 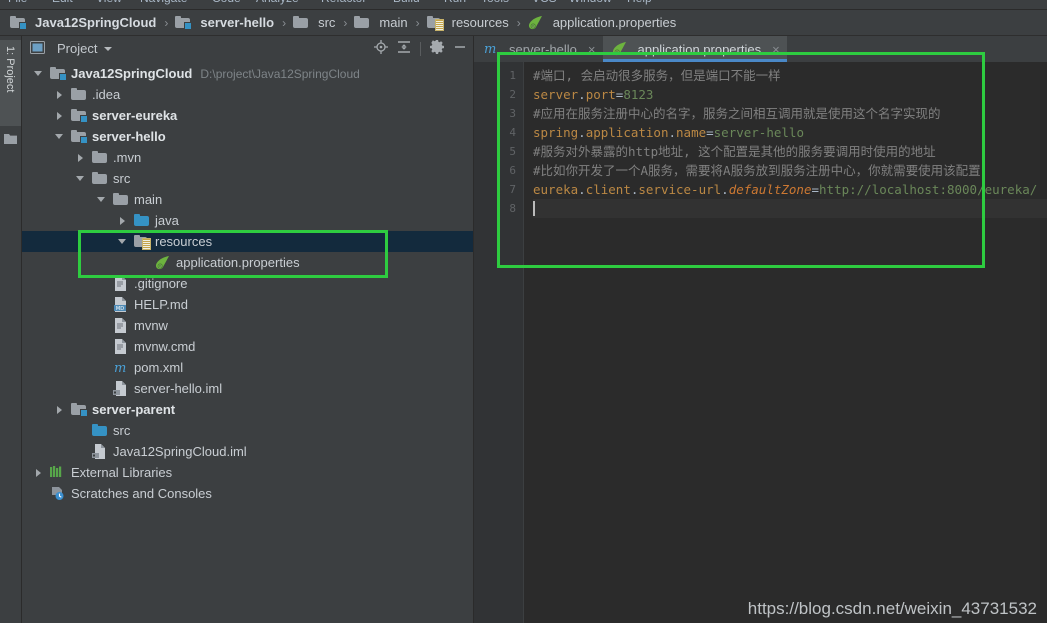 What do you see at coordinates (247, 94) in the screenshot?
I see `tree-row: .idea` at bounding box center [247, 94].